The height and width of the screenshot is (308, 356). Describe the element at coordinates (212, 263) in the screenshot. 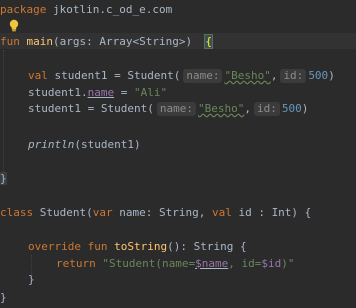

I see `template-variable: $name` at that location.